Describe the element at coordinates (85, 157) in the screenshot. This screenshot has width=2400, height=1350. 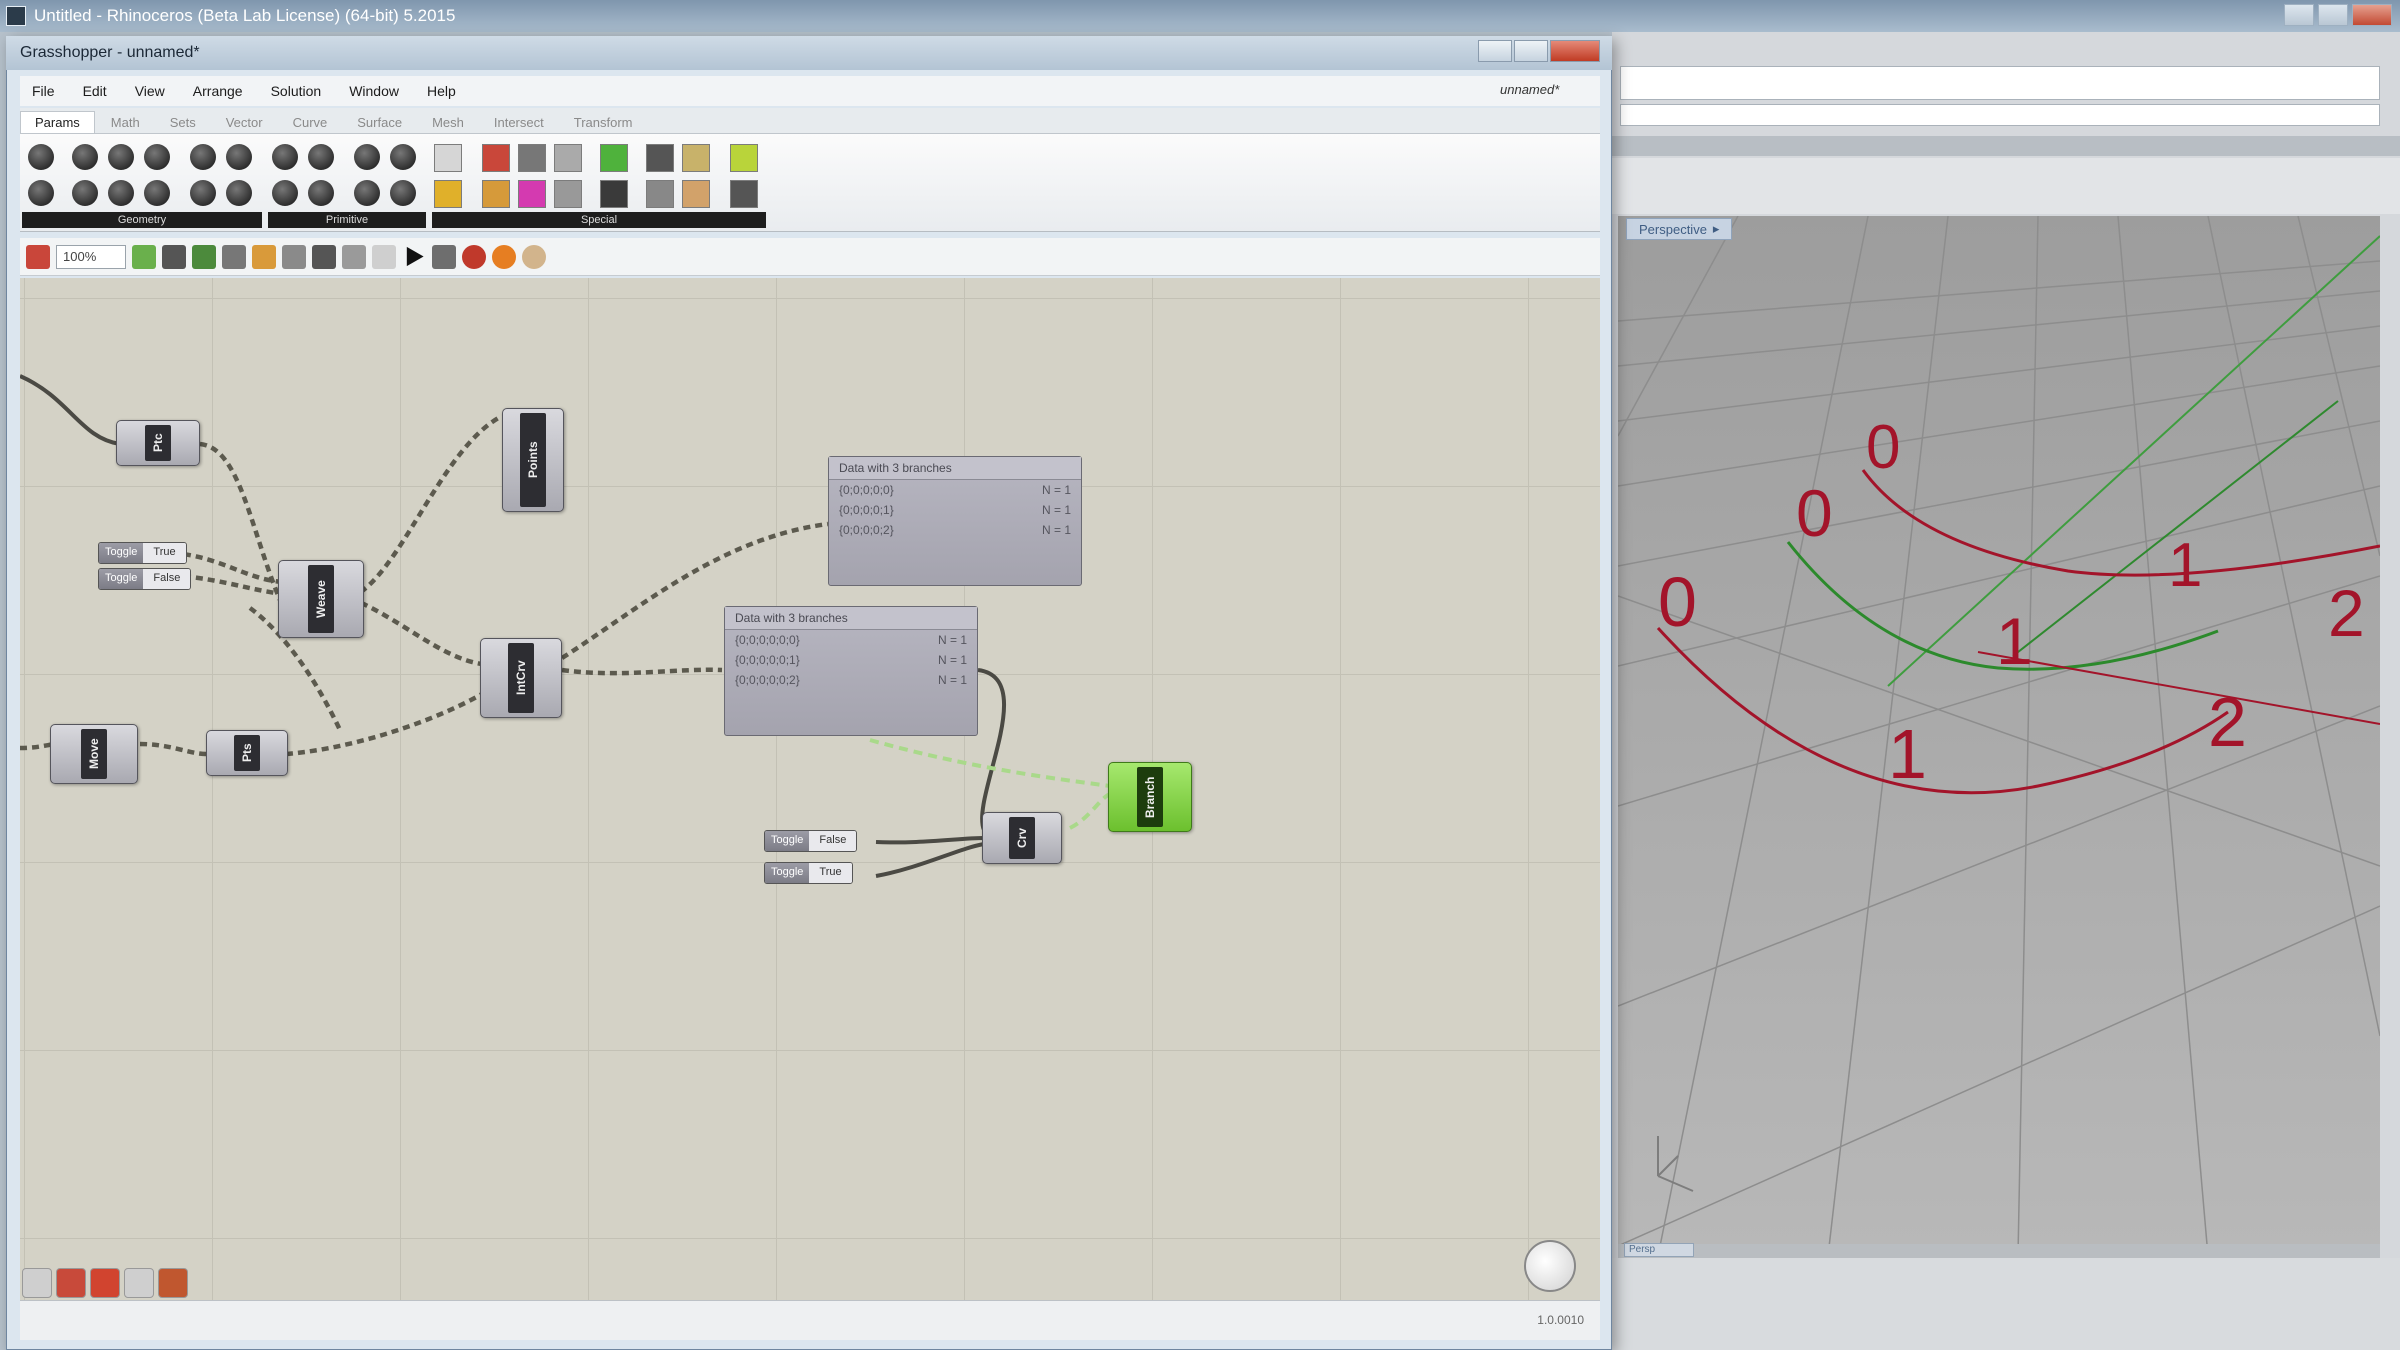
I see `vector-param-icon` at that location.